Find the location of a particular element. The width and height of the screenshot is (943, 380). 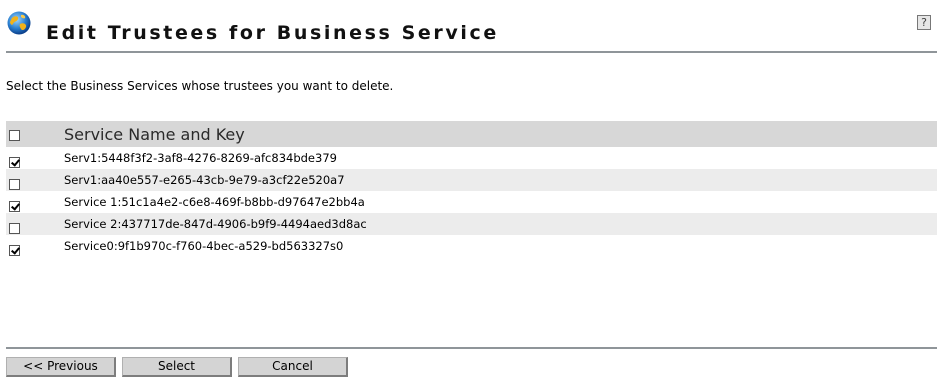

footer-divider is located at coordinates (471, 348).